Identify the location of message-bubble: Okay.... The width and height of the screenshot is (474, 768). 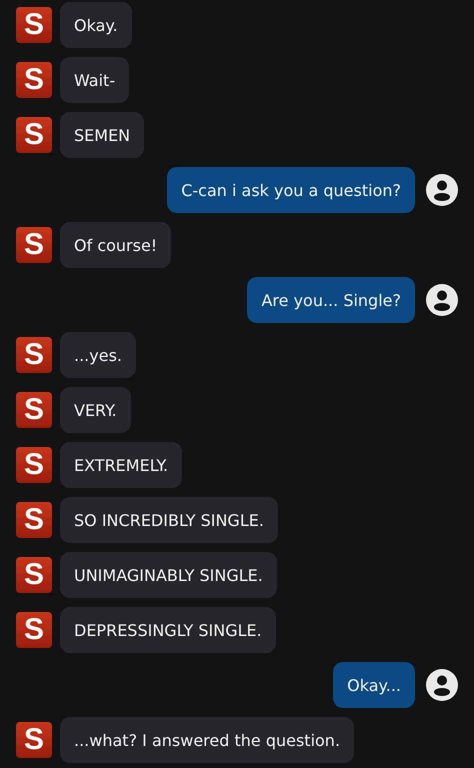
(374, 685).